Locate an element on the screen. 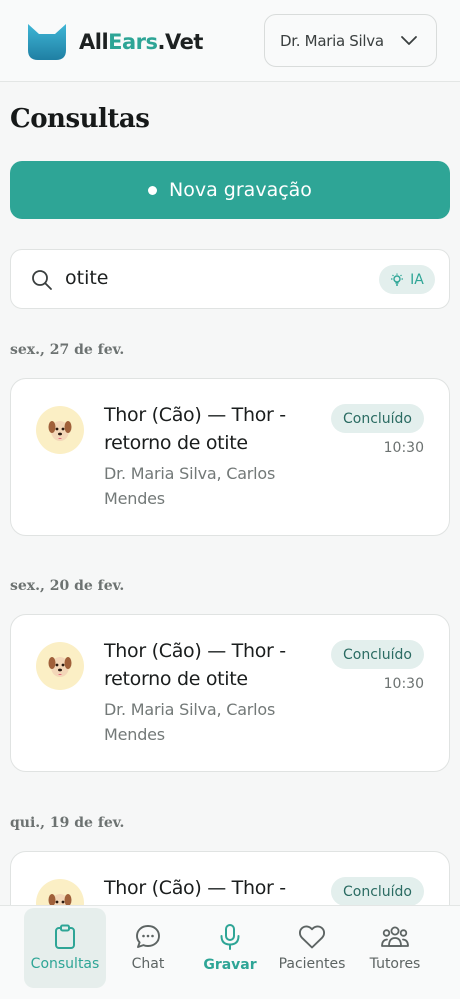 This screenshot has height=999, width=460. search-icon is located at coordinates (42, 280).